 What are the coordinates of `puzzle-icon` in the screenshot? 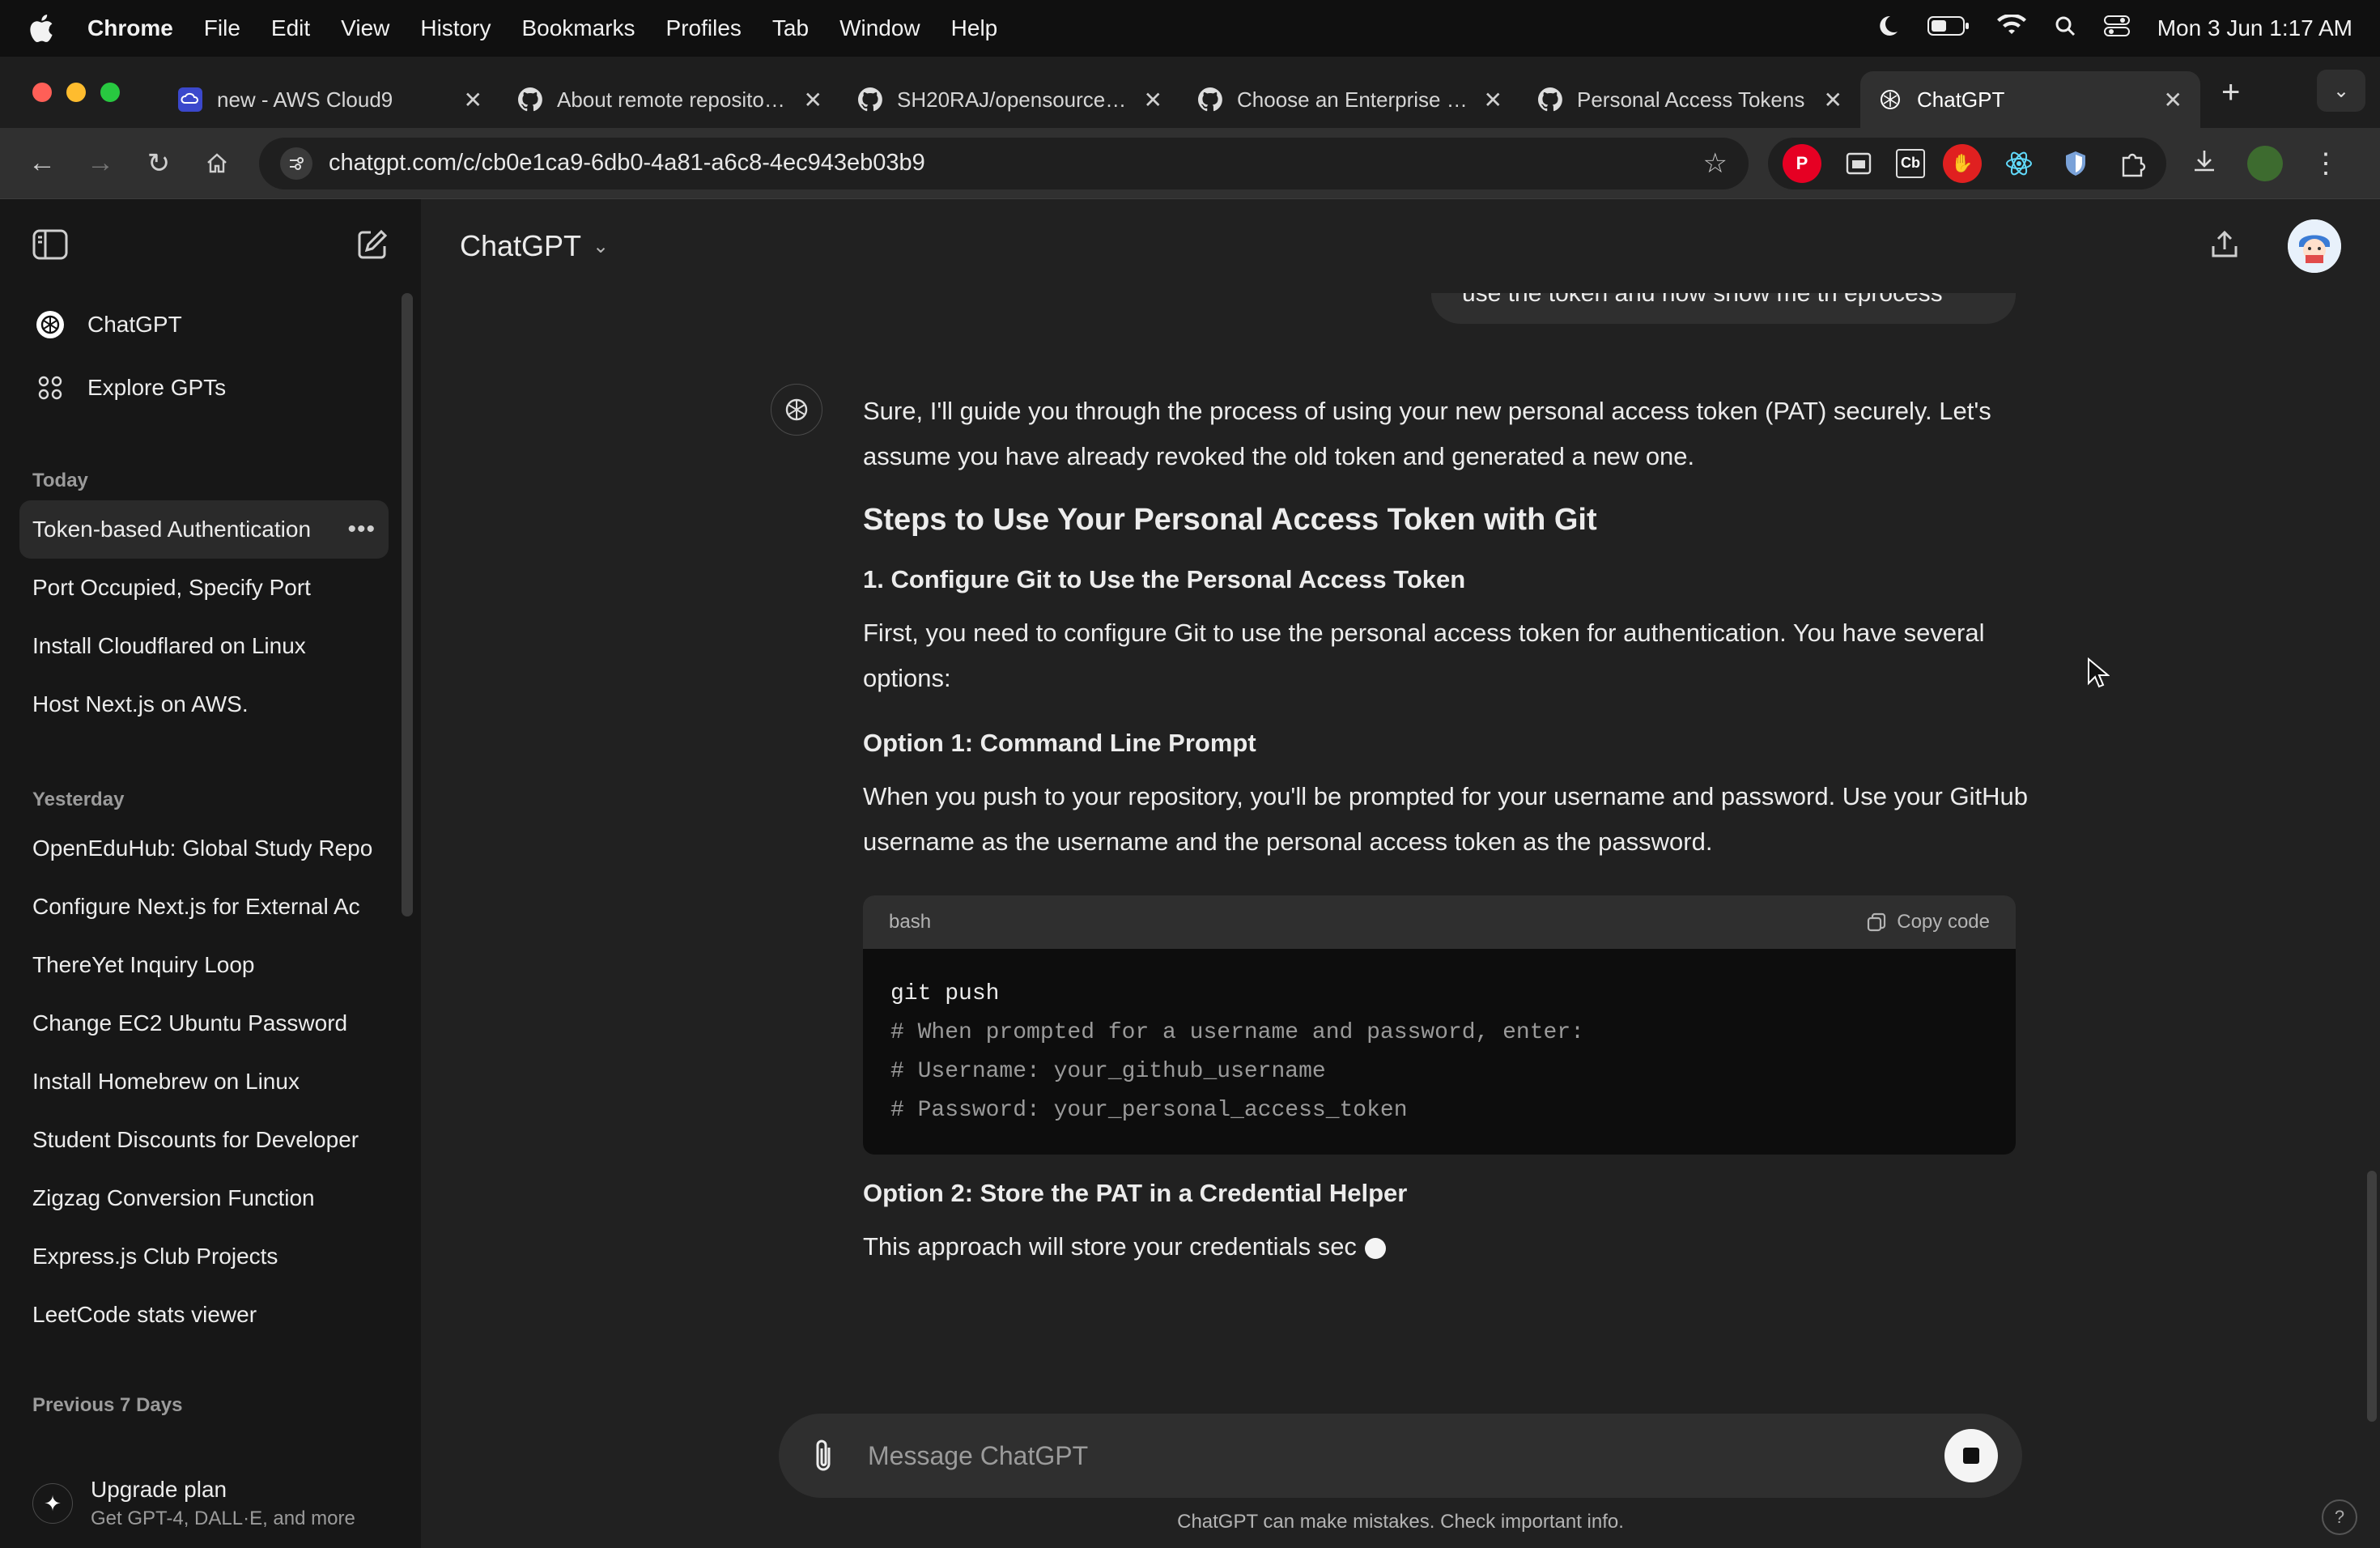 It's located at (2132, 164).